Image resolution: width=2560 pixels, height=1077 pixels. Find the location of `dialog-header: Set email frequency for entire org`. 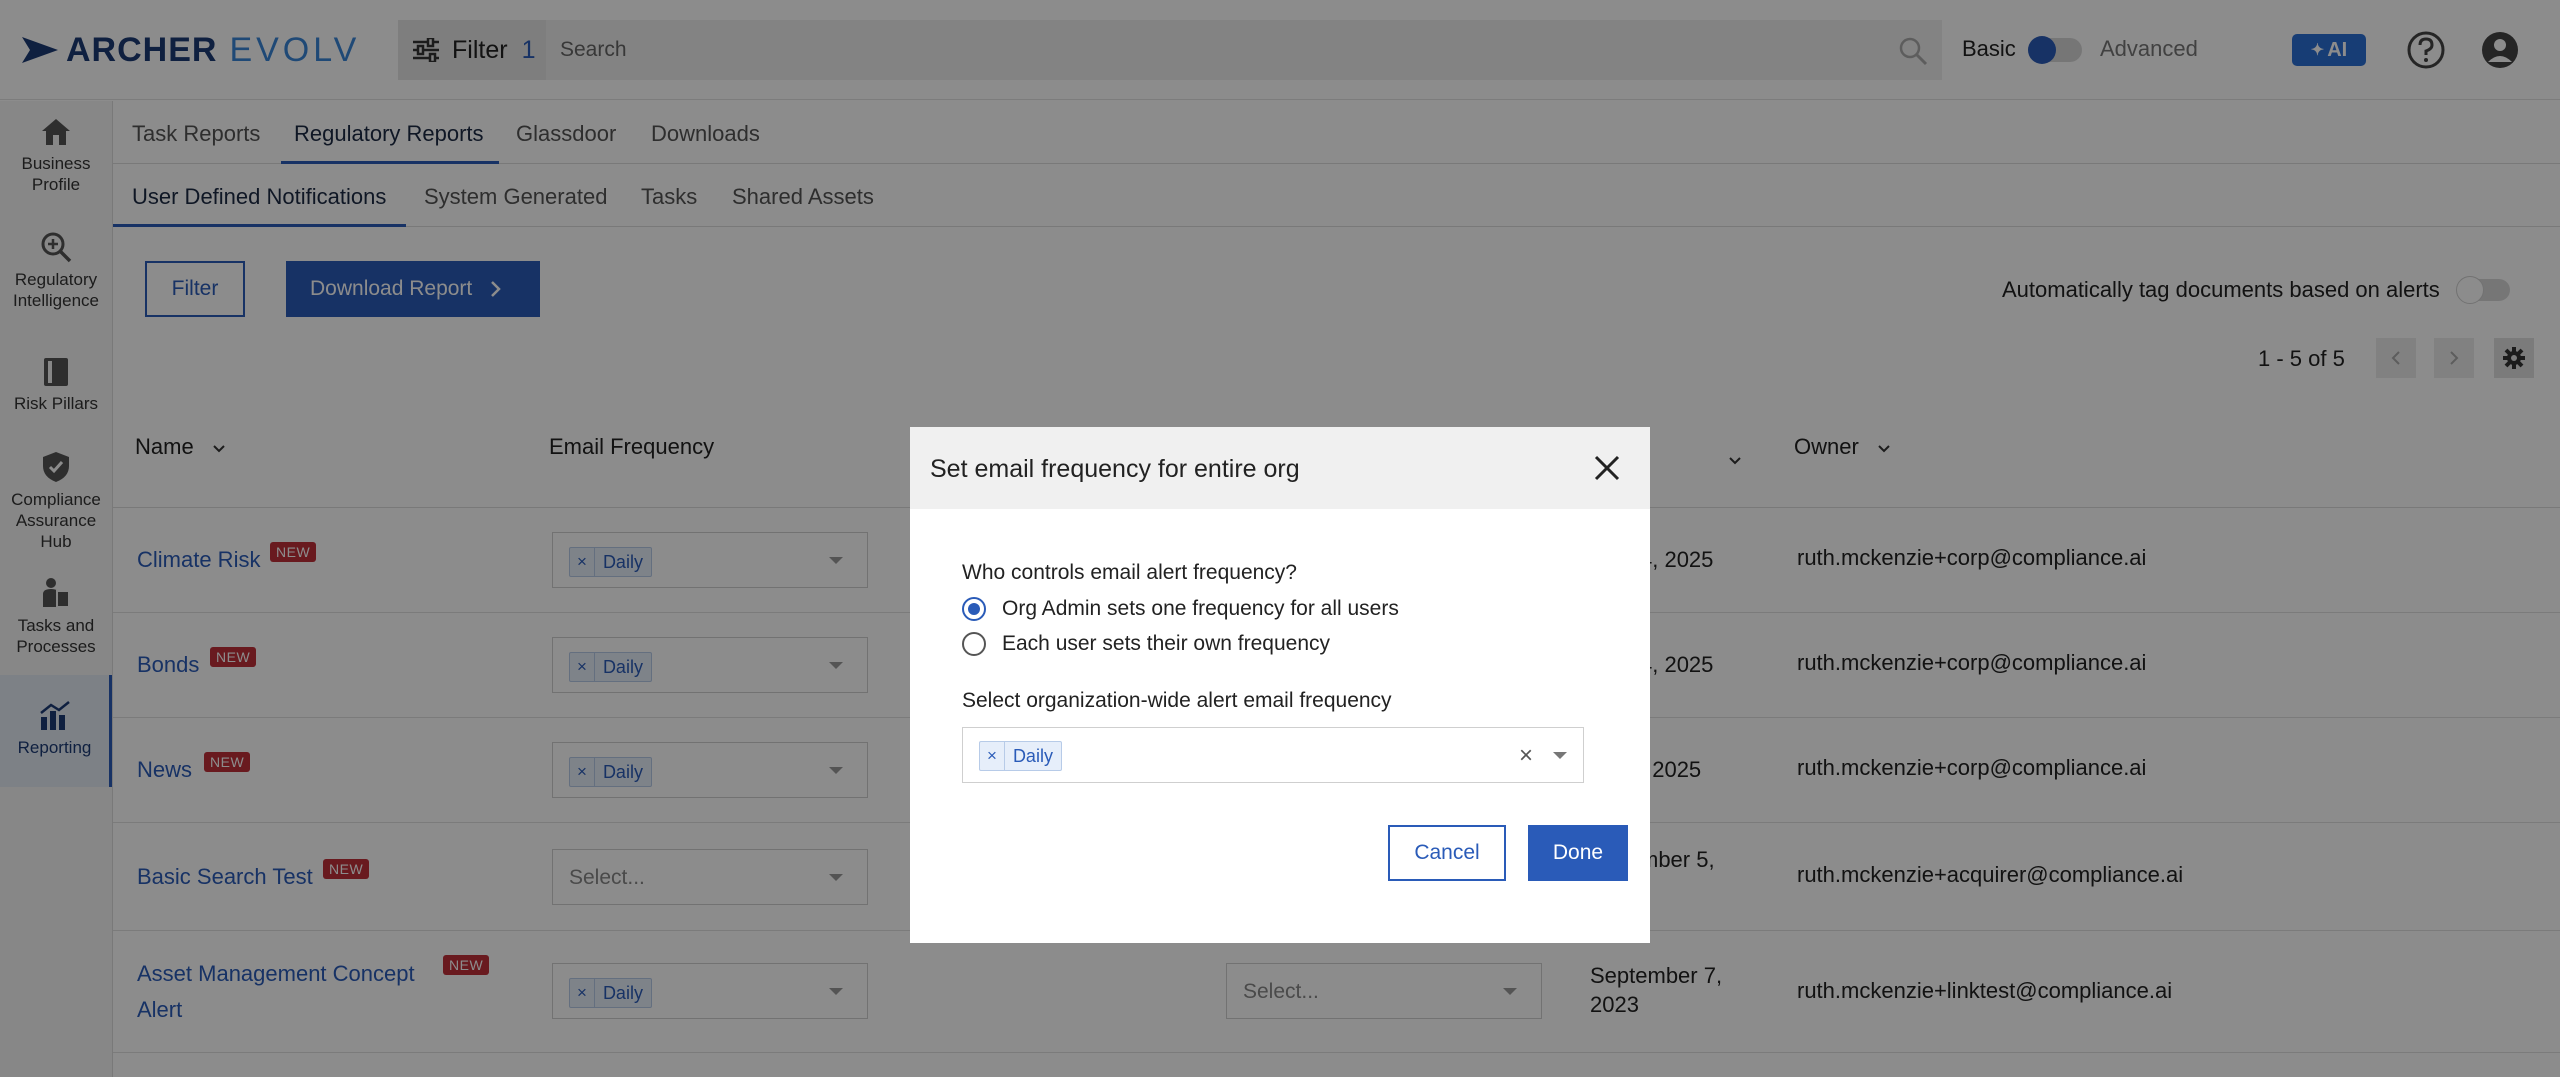

dialog-header: Set email frequency for entire org is located at coordinates (1280, 468).